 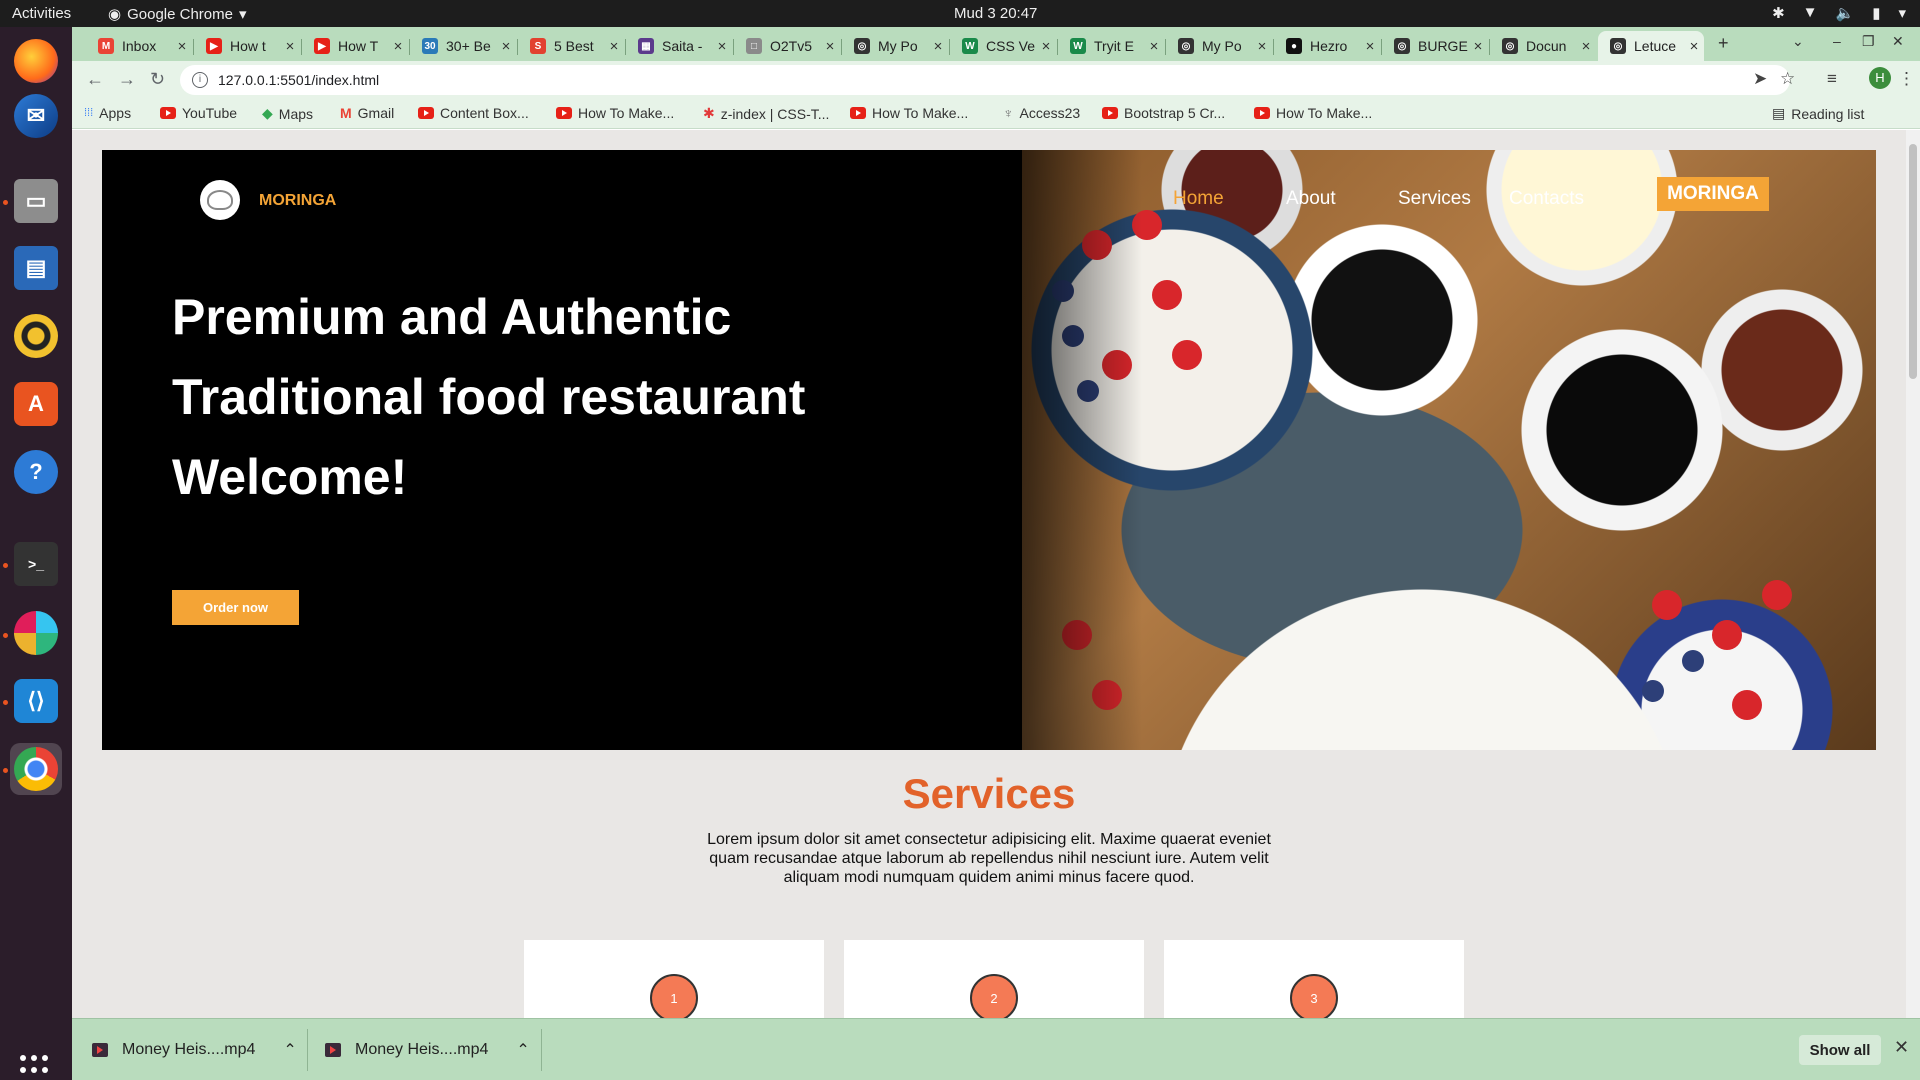 I want to click on menu-kebab-icon: ⋮, so click(x=1906, y=79).